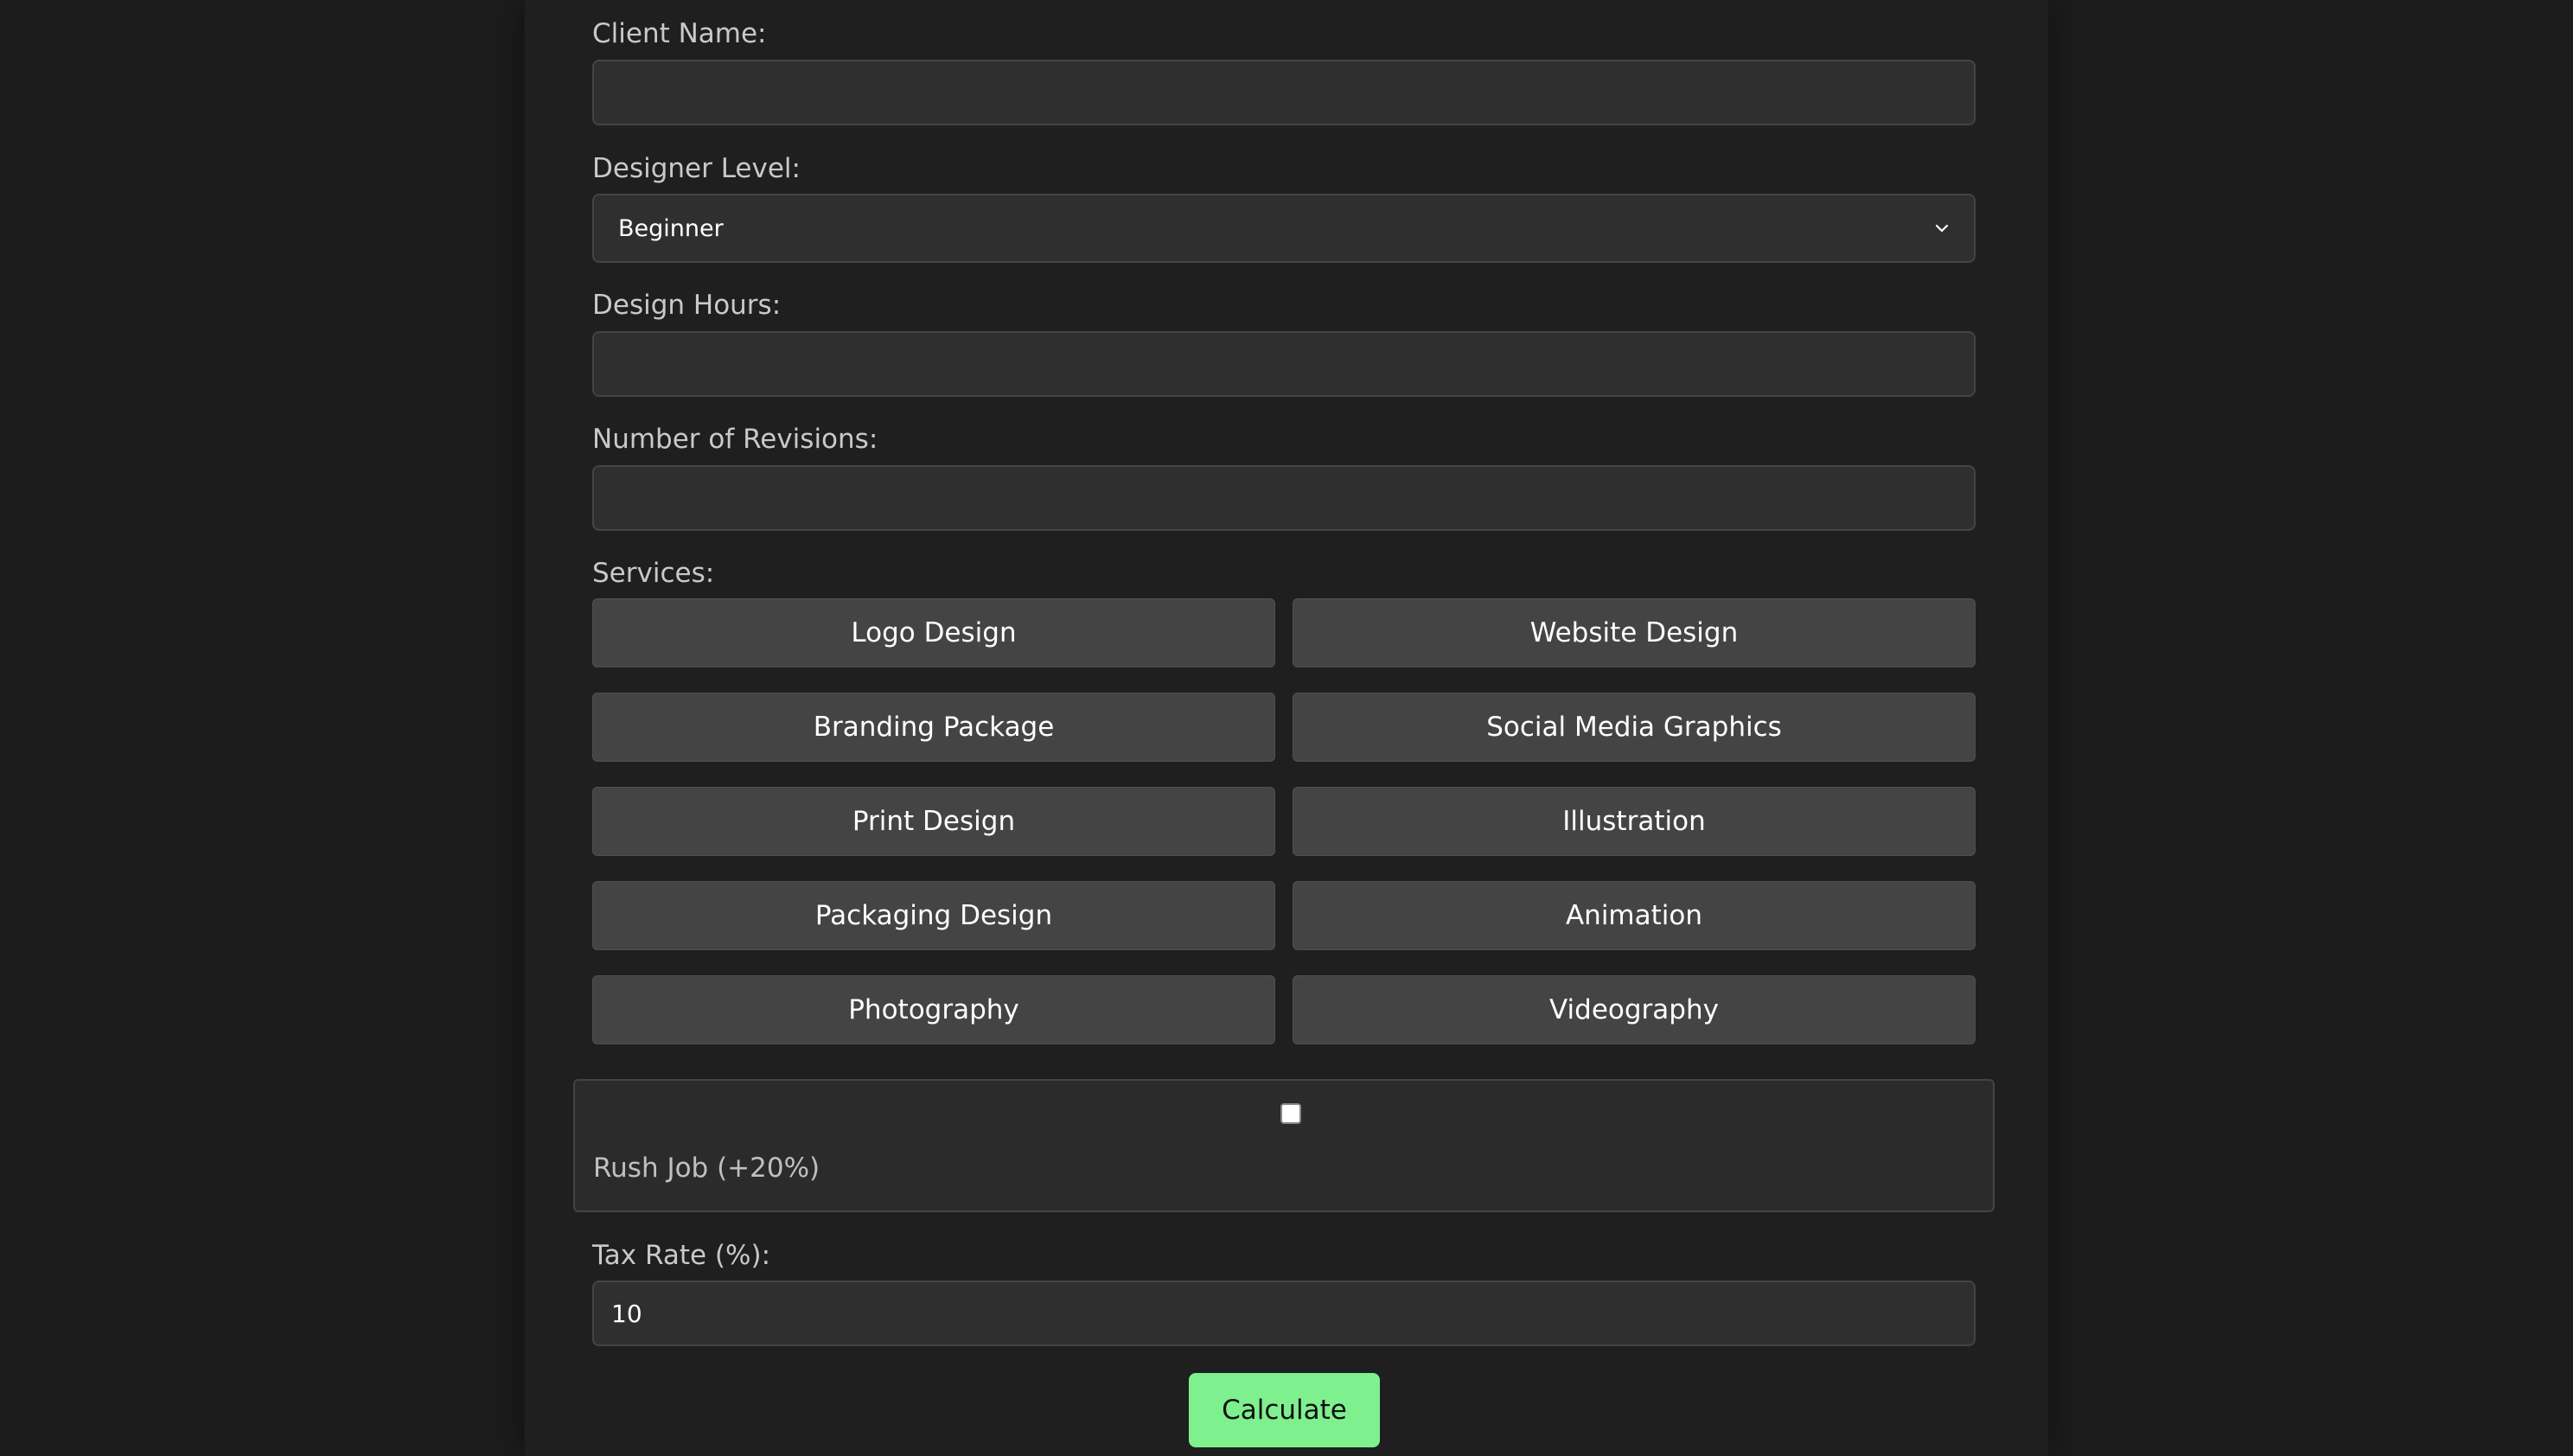 Image resolution: width=2573 pixels, height=1456 pixels. What do you see at coordinates (706, 1168) in the screenshot?
I see `rush-job-label: Rush Job (+20%)` at bounding box center [706, 1168].